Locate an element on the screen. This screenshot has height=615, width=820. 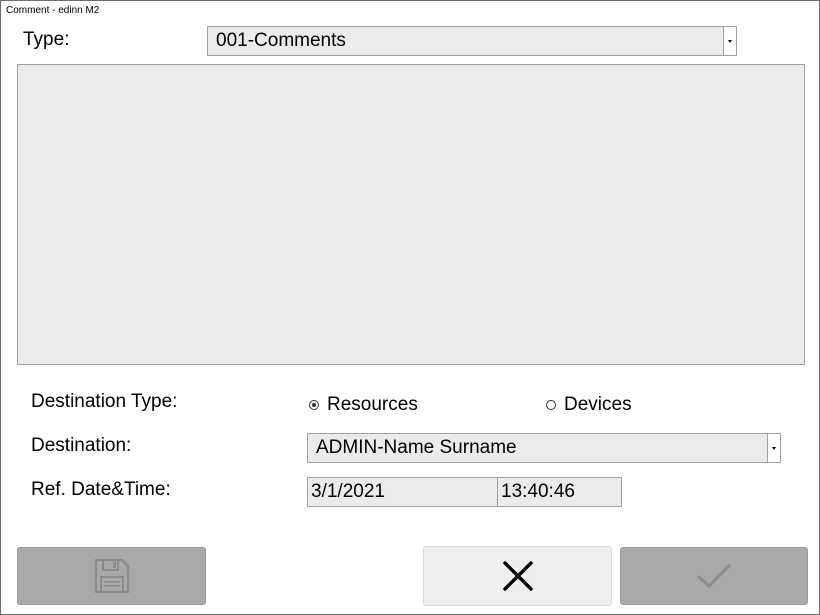
checkmark-icon is located at coordinates (714, 576).